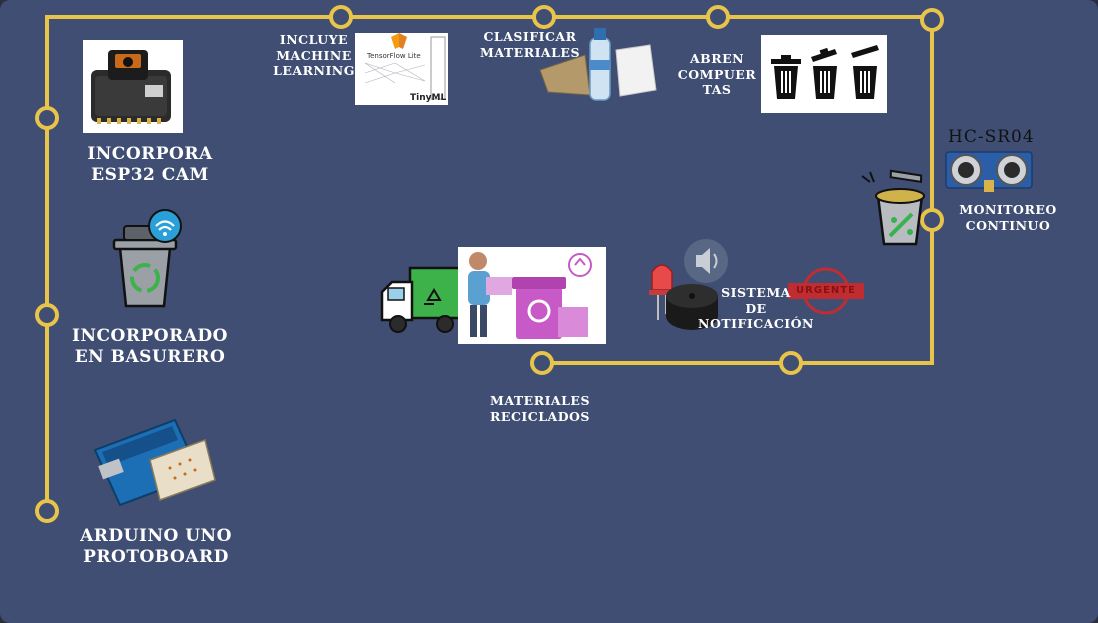  I want to click on label-notificacion: SISTEMA DE NOTIFICACIÓN, so click(756, 308).